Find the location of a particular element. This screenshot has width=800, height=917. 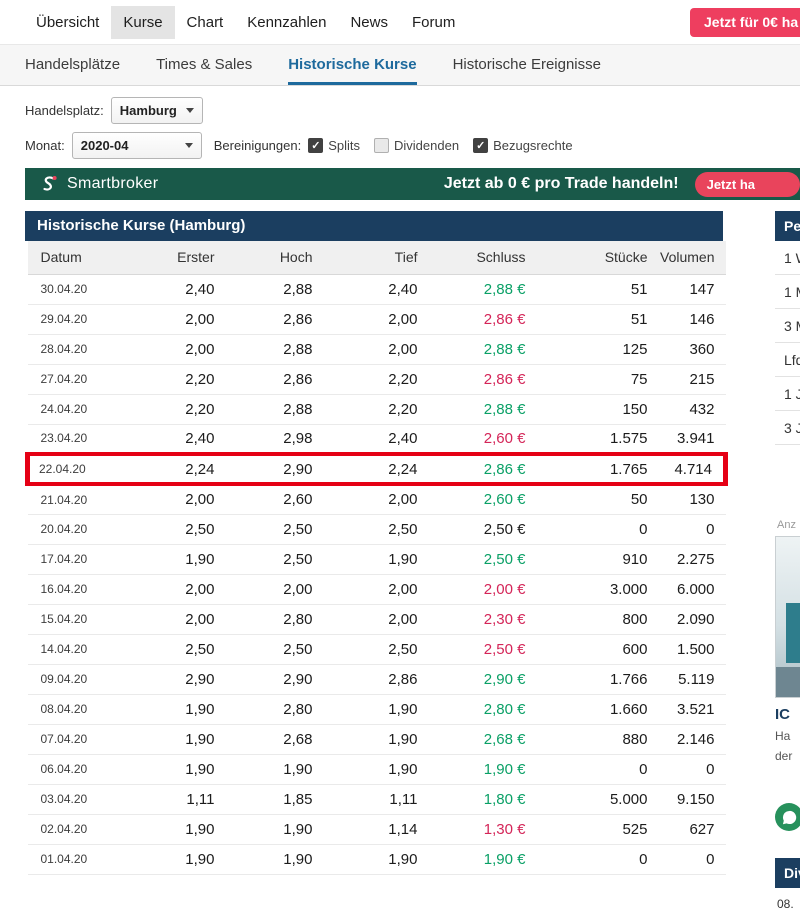

cell-schluss: 2,88 € is located at coordinates (471, 289).